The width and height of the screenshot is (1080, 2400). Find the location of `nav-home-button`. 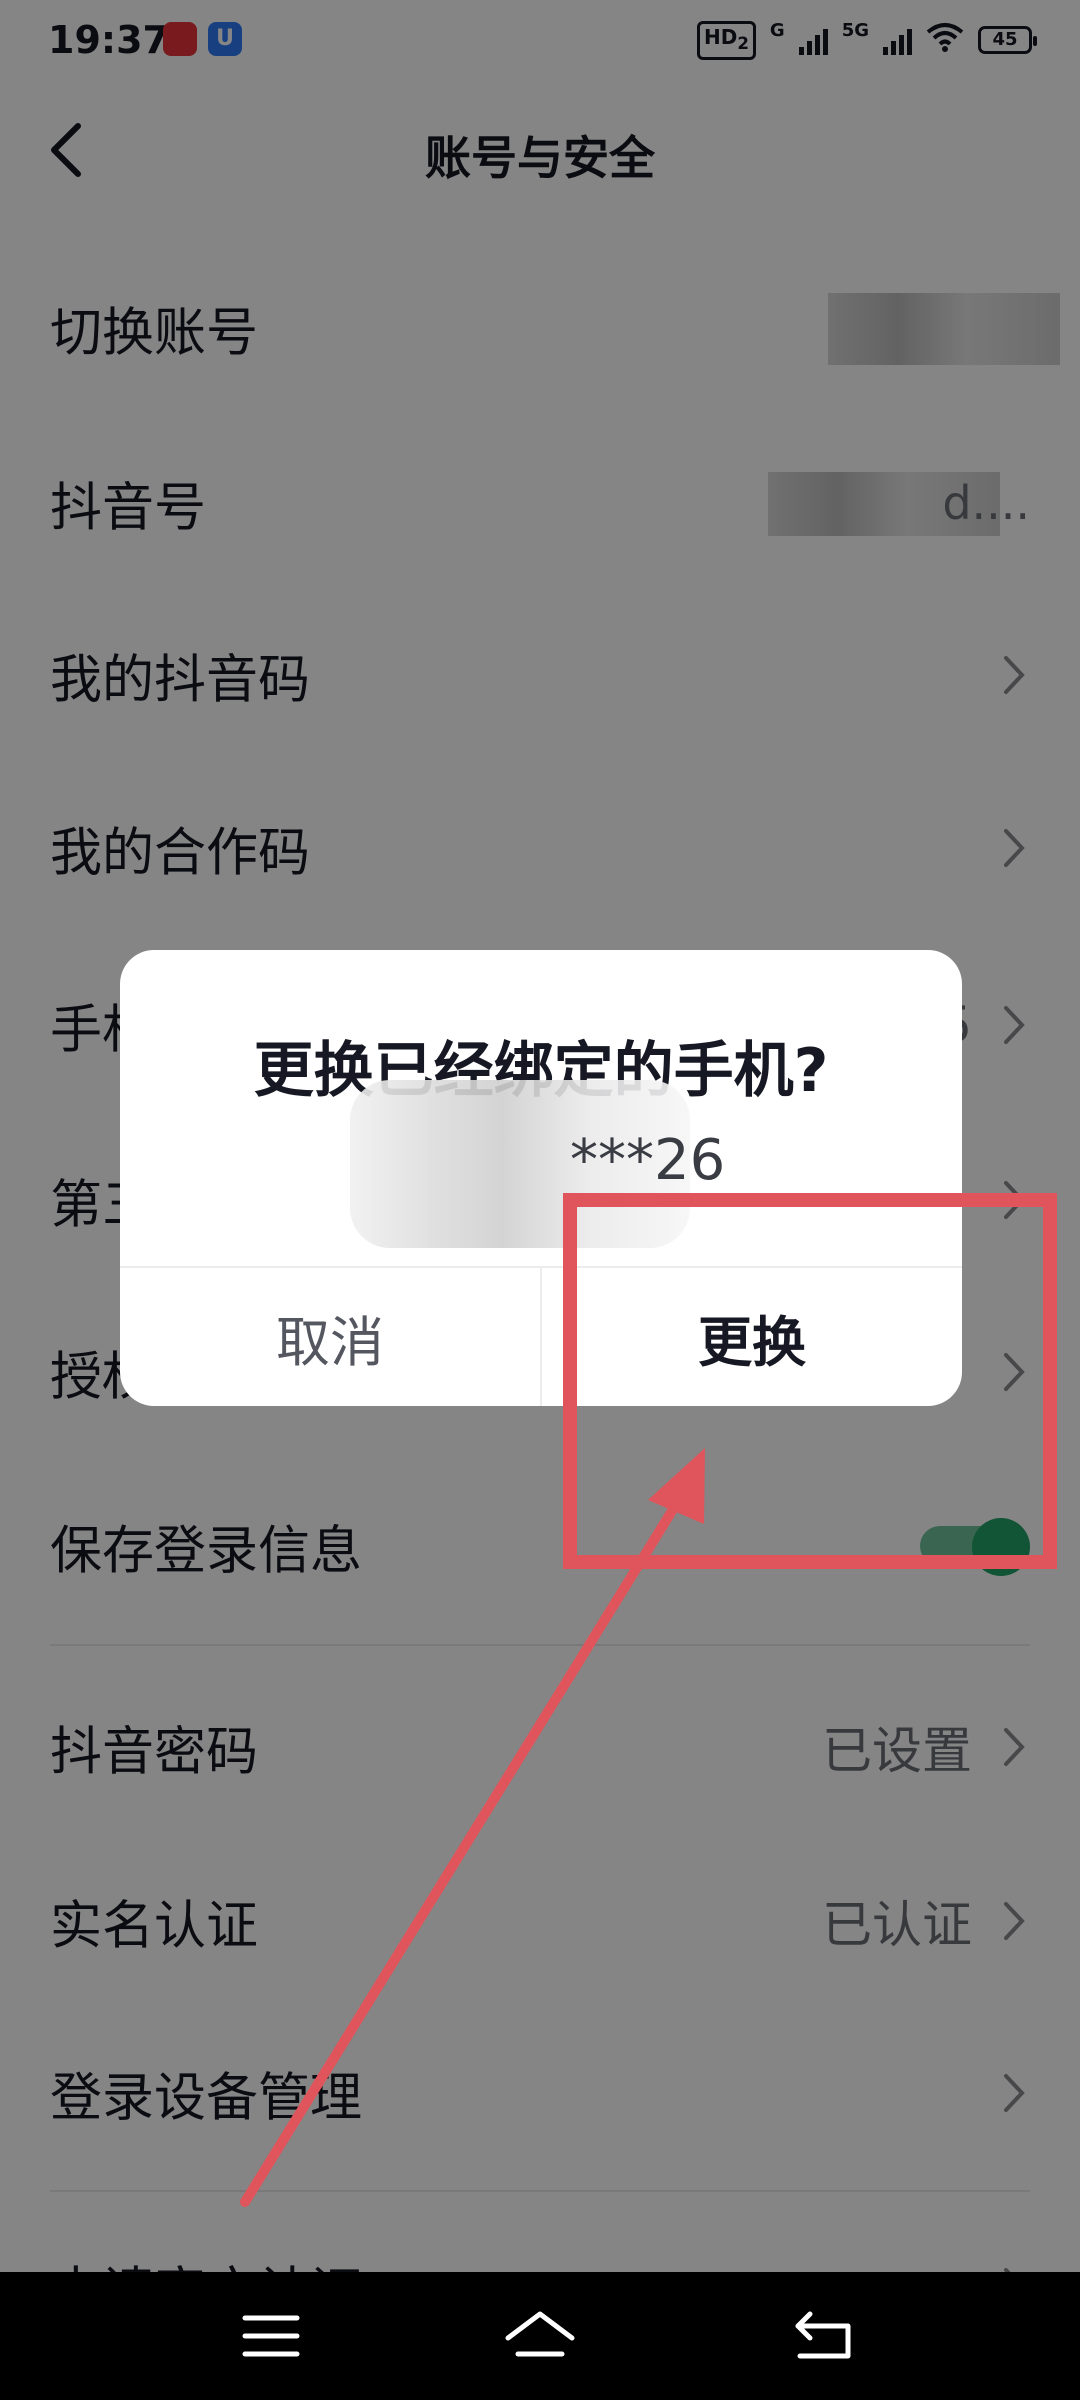

nav-home-button is located at coordinates (540, 2336).